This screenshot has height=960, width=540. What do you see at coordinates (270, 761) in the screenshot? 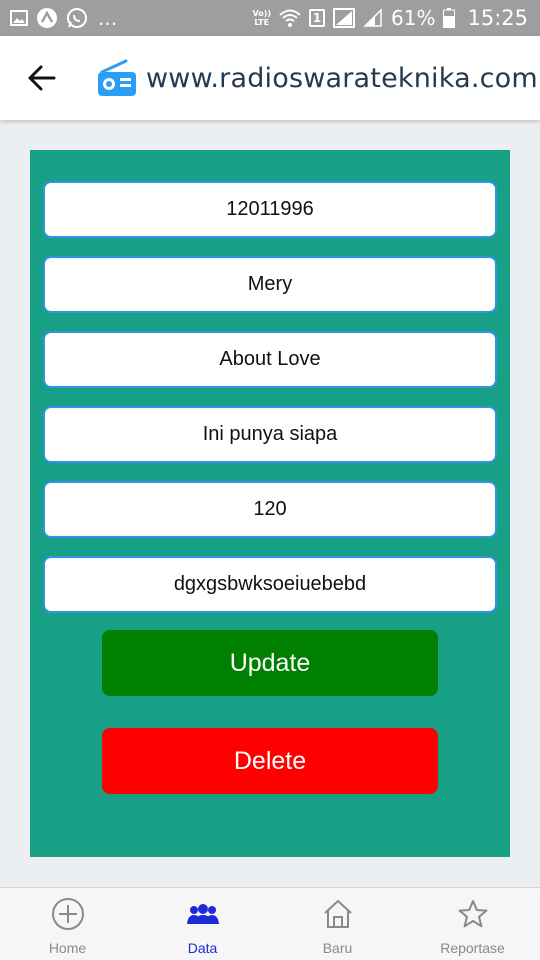
I see `delete-button: Delete` at bounding box center [270, 761].